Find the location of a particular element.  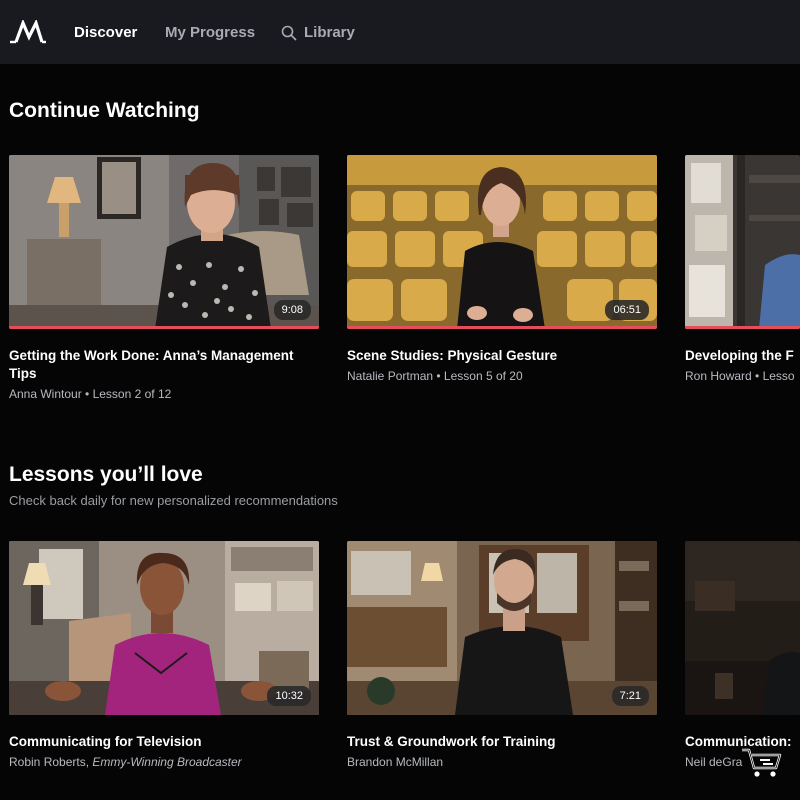

lessons-section-title: Lessons you’ll love is located at coordinates (106, 474).